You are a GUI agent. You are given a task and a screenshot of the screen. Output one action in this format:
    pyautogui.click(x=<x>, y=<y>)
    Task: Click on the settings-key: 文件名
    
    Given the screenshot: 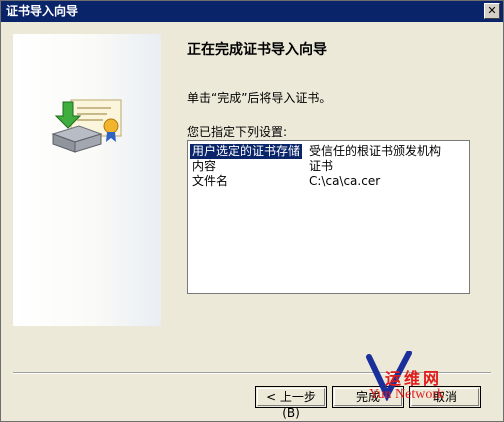 What is the action you would take?
    pyautogui.click(x=210, y=181)
    